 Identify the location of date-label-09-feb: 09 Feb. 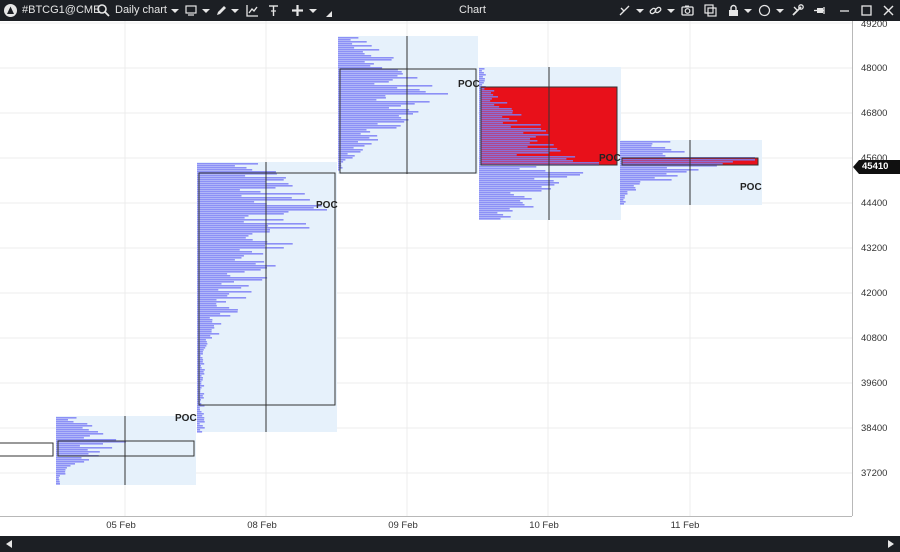
(403, 525).